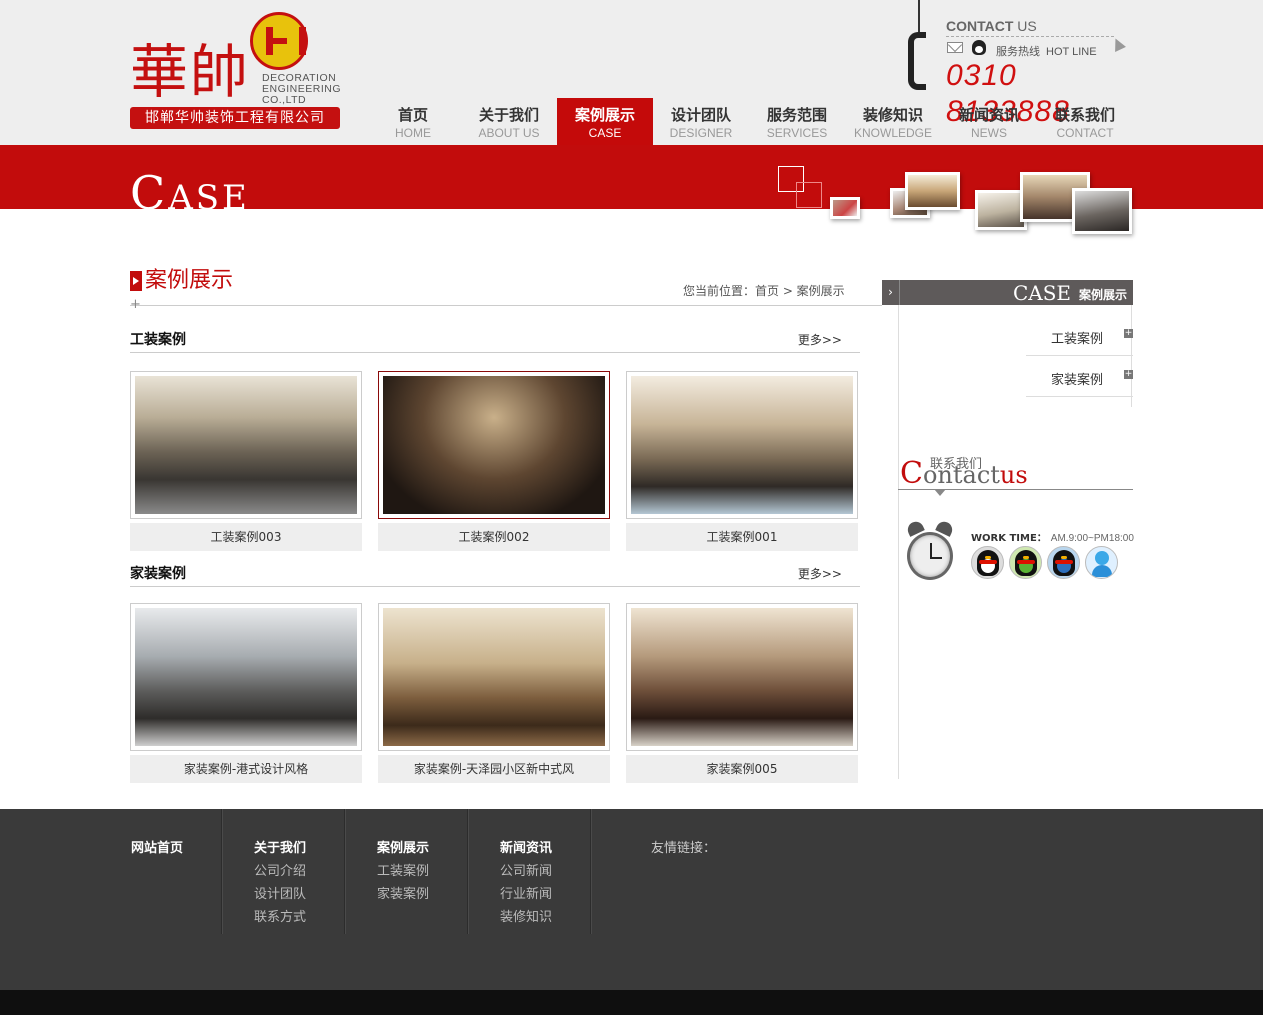 This screenshot has height=1015, width=1263. What do you see at coordinates (1077, 380) in the screenshot?
I see `sidebar-item-label: 家装案例` at bounding box center [1077, 380].